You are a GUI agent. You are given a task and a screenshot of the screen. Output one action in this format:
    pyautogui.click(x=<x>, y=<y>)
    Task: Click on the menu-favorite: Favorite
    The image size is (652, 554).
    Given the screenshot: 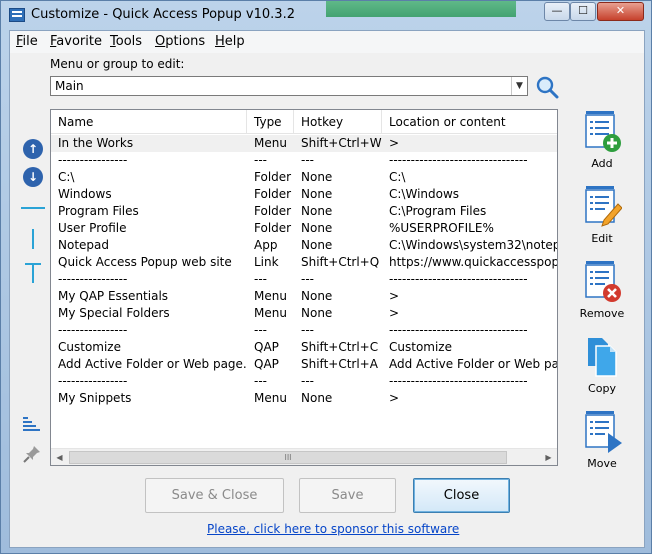 What is the action you would take?
    pyautogui.click(x=76, y=41)
    